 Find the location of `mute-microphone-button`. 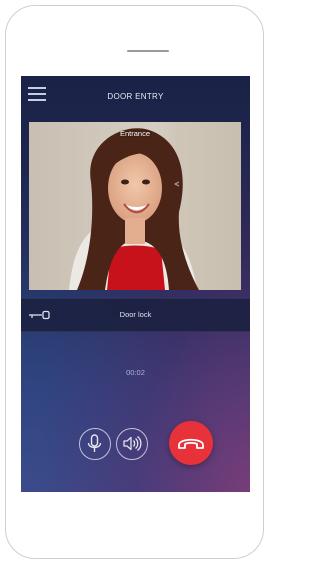

mute-microphone-button is located at coordinates (95, 444).